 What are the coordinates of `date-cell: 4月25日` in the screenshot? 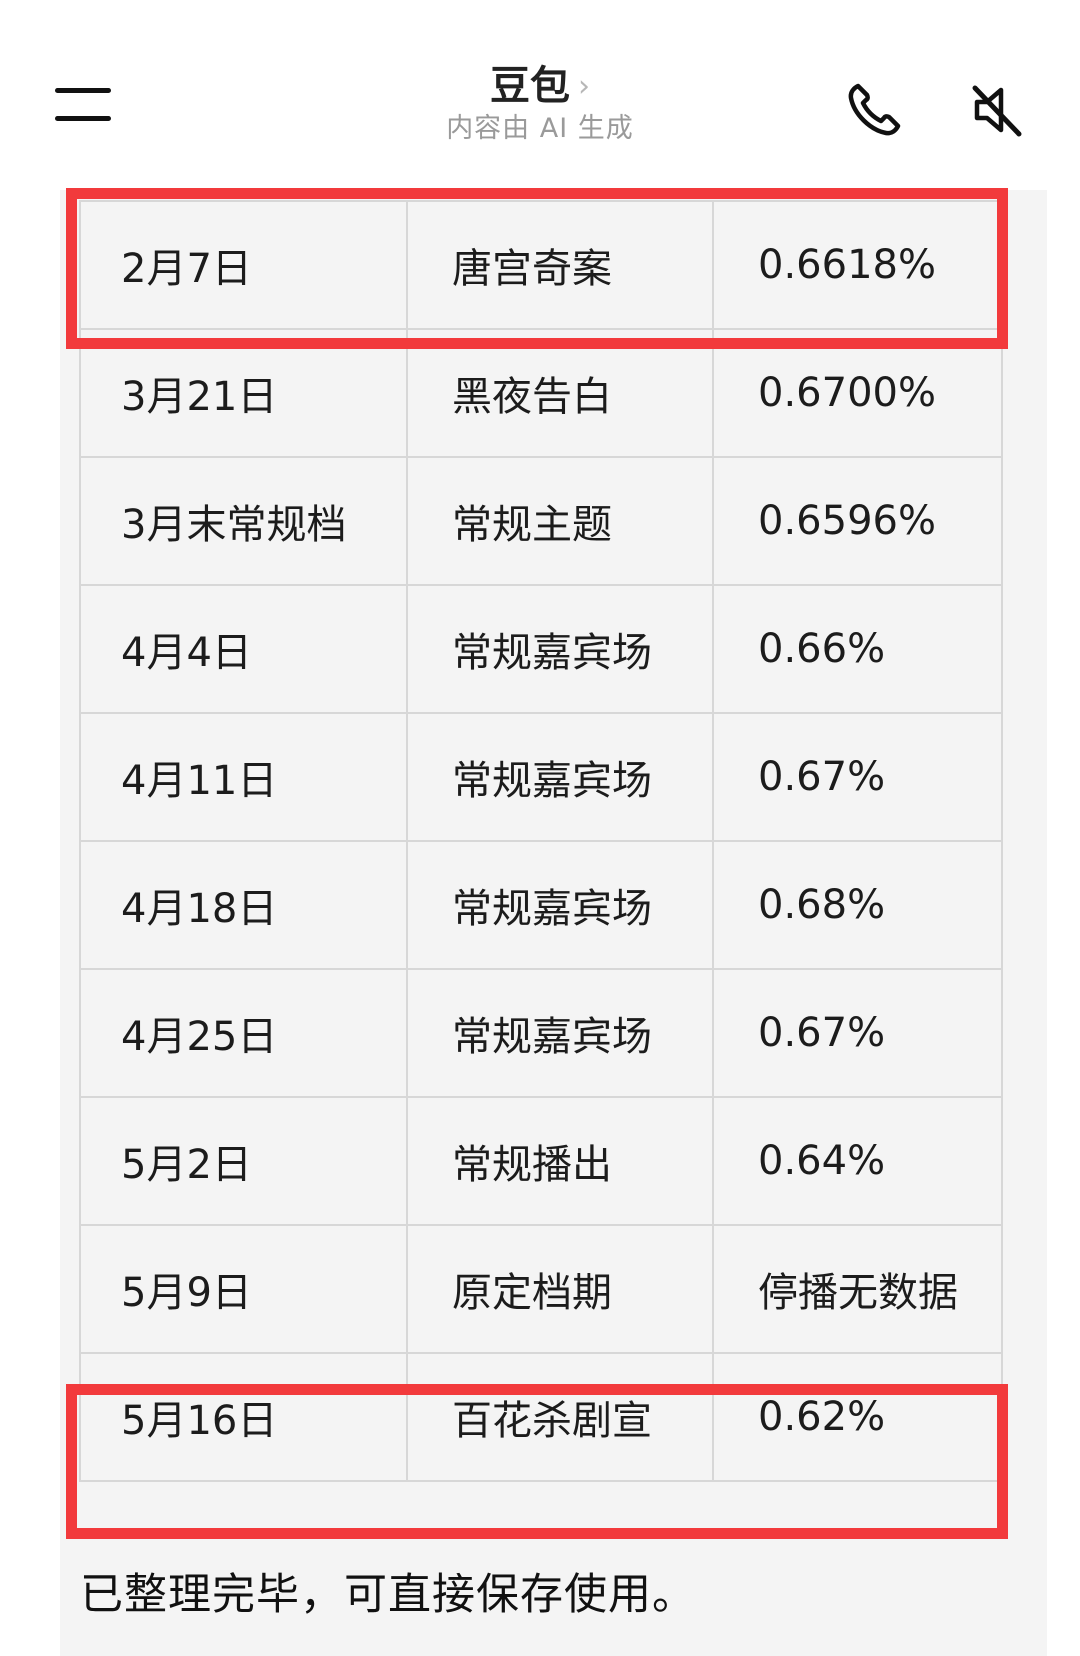 It's located at (243, 1033).